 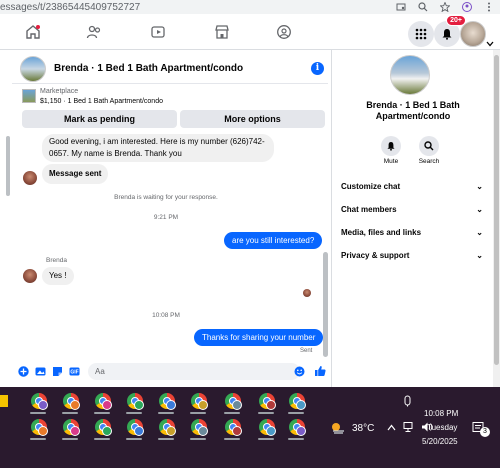 I want to click on add-icon, so click(x=23, y=371).